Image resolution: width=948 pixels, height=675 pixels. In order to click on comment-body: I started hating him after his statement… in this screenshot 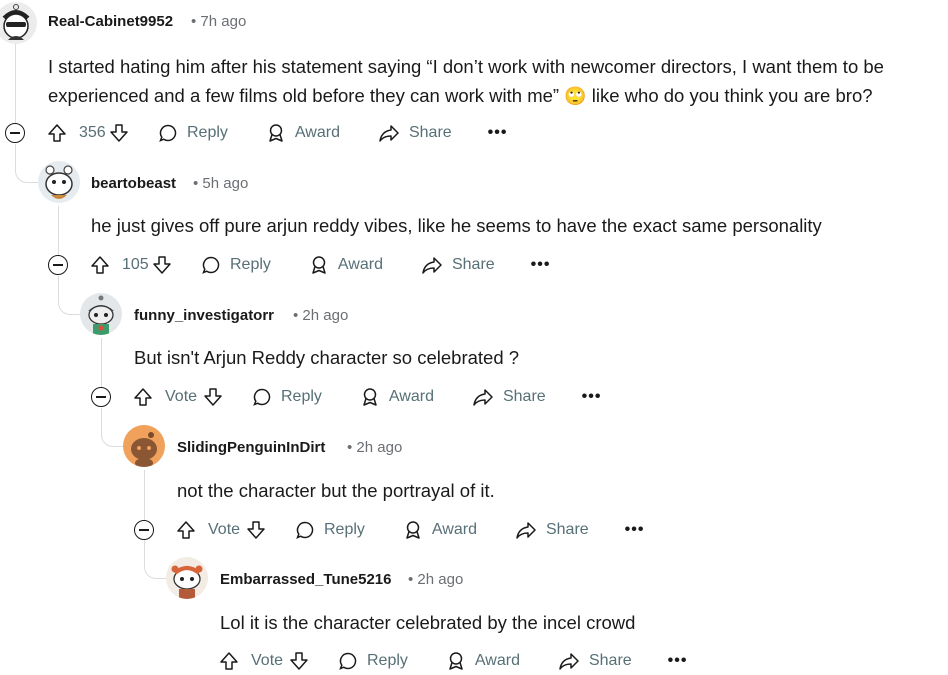, I will do `click(493, 81)`.